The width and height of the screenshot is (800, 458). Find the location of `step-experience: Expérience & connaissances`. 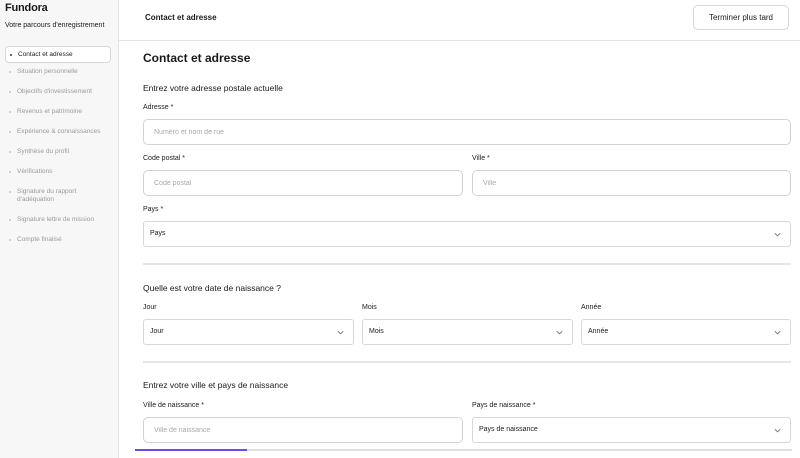

step-experience: Expérience & connaissances is located at coordinates (58, 132).